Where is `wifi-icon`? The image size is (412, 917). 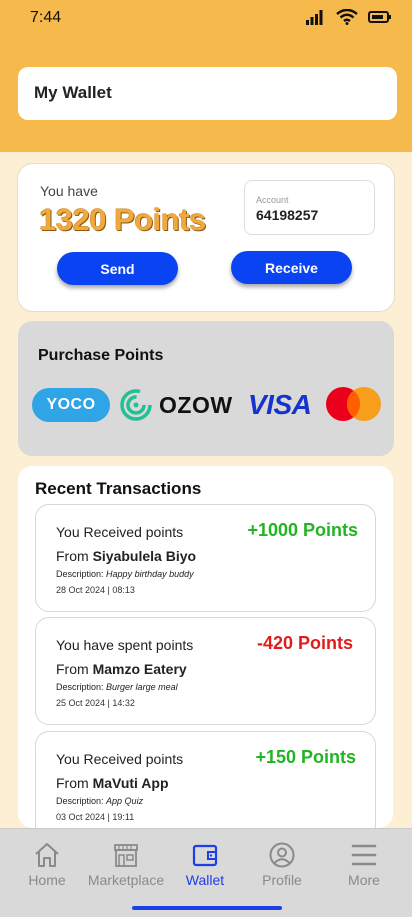 wifi-icon is located at coordinates (347, 17).